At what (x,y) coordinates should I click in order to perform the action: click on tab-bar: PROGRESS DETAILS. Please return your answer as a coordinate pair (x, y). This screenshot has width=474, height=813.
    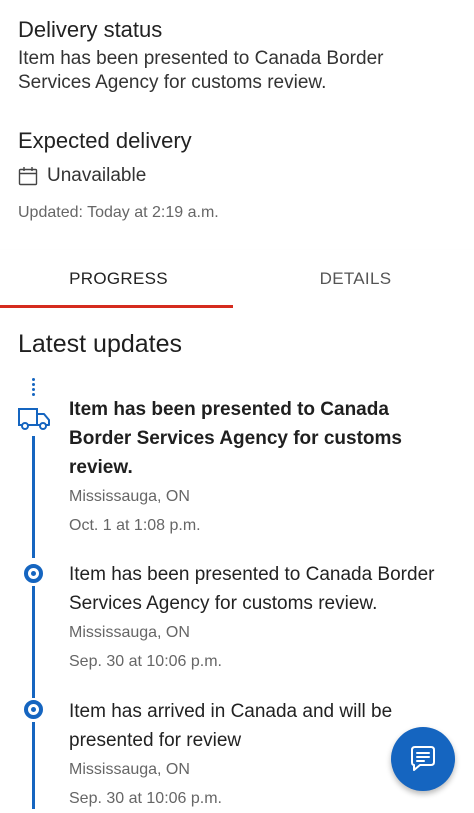
    Looking at the image, I should click on (237, 279).